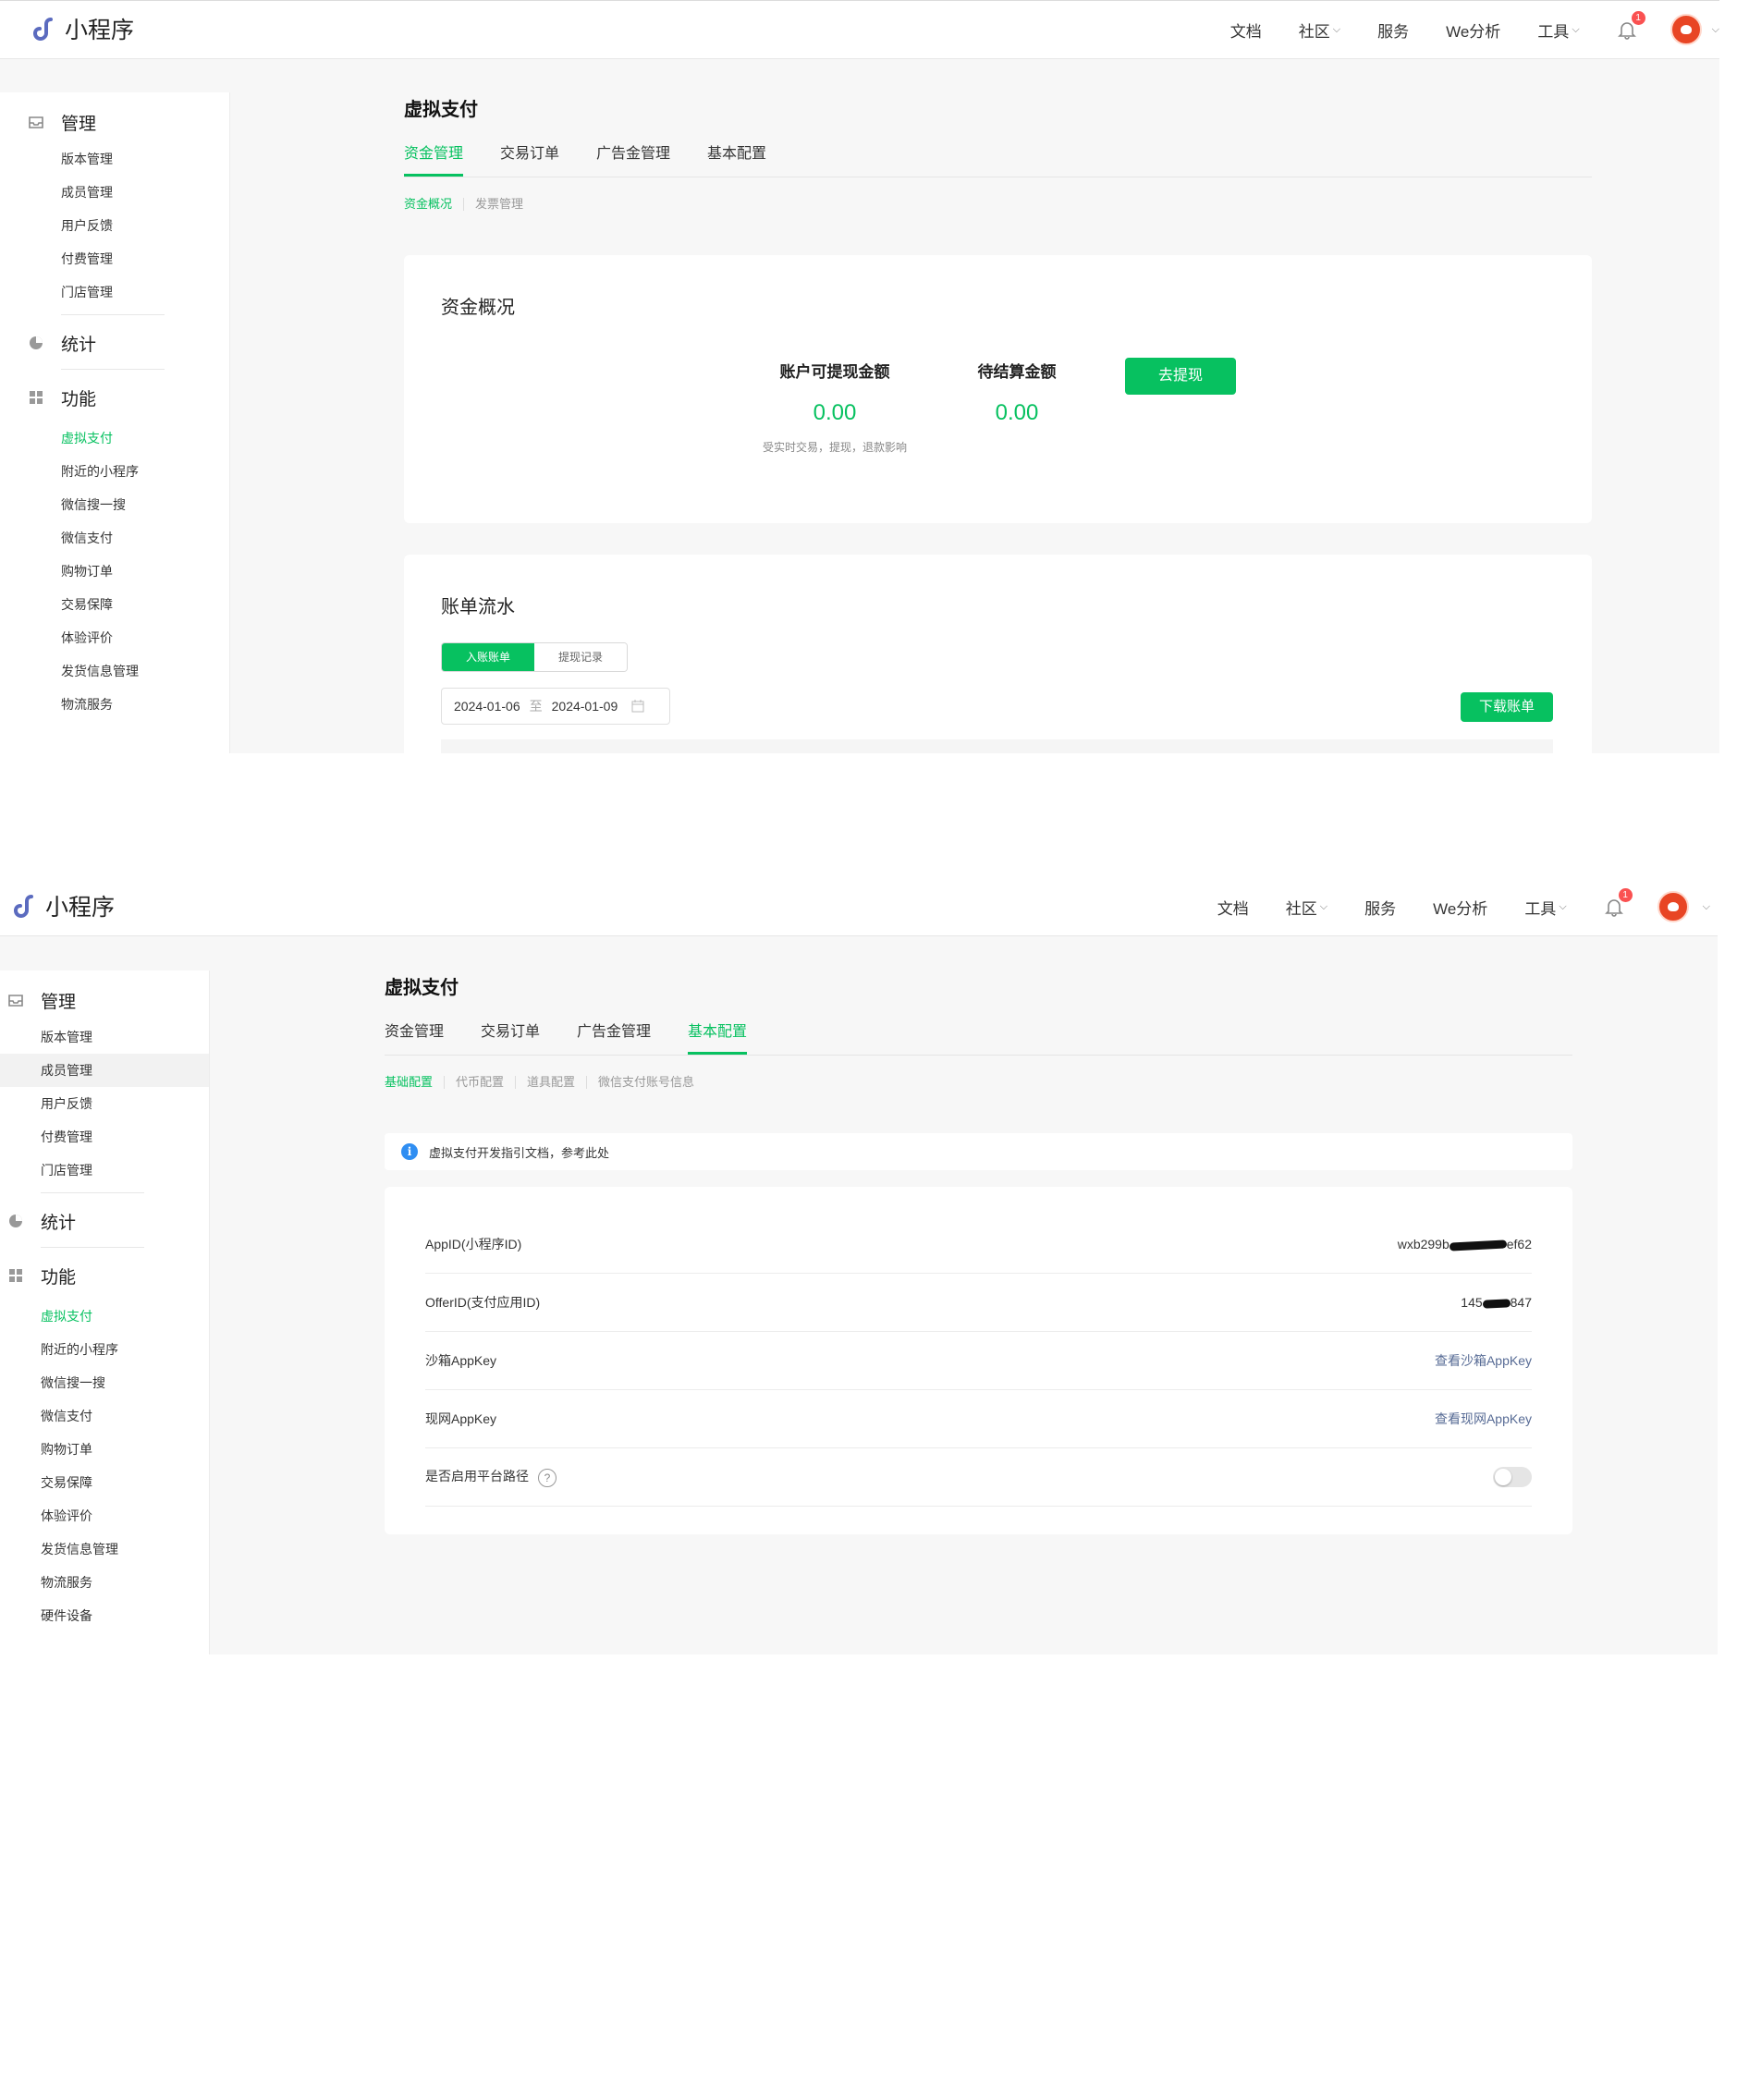  What do you see at coordinates (547, 1477) in the screenshot?
I see `help-icon: ?` at bounding box center [547, 1477].